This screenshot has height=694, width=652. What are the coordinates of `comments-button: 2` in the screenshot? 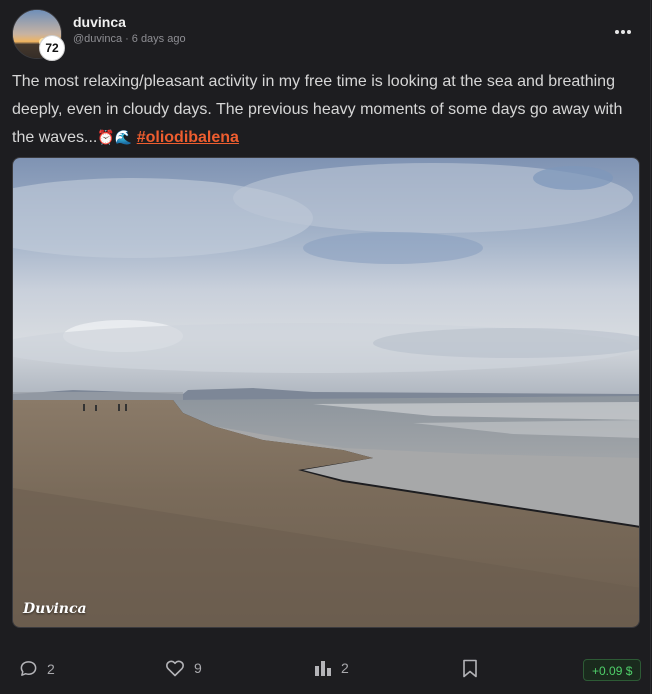 It's located at (37, 668).